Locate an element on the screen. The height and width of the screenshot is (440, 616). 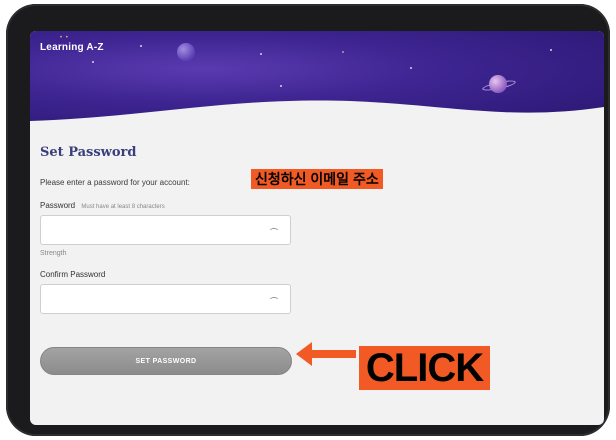
password-label: Password Must have at least 8 characters is located at coordinates (102, 205).